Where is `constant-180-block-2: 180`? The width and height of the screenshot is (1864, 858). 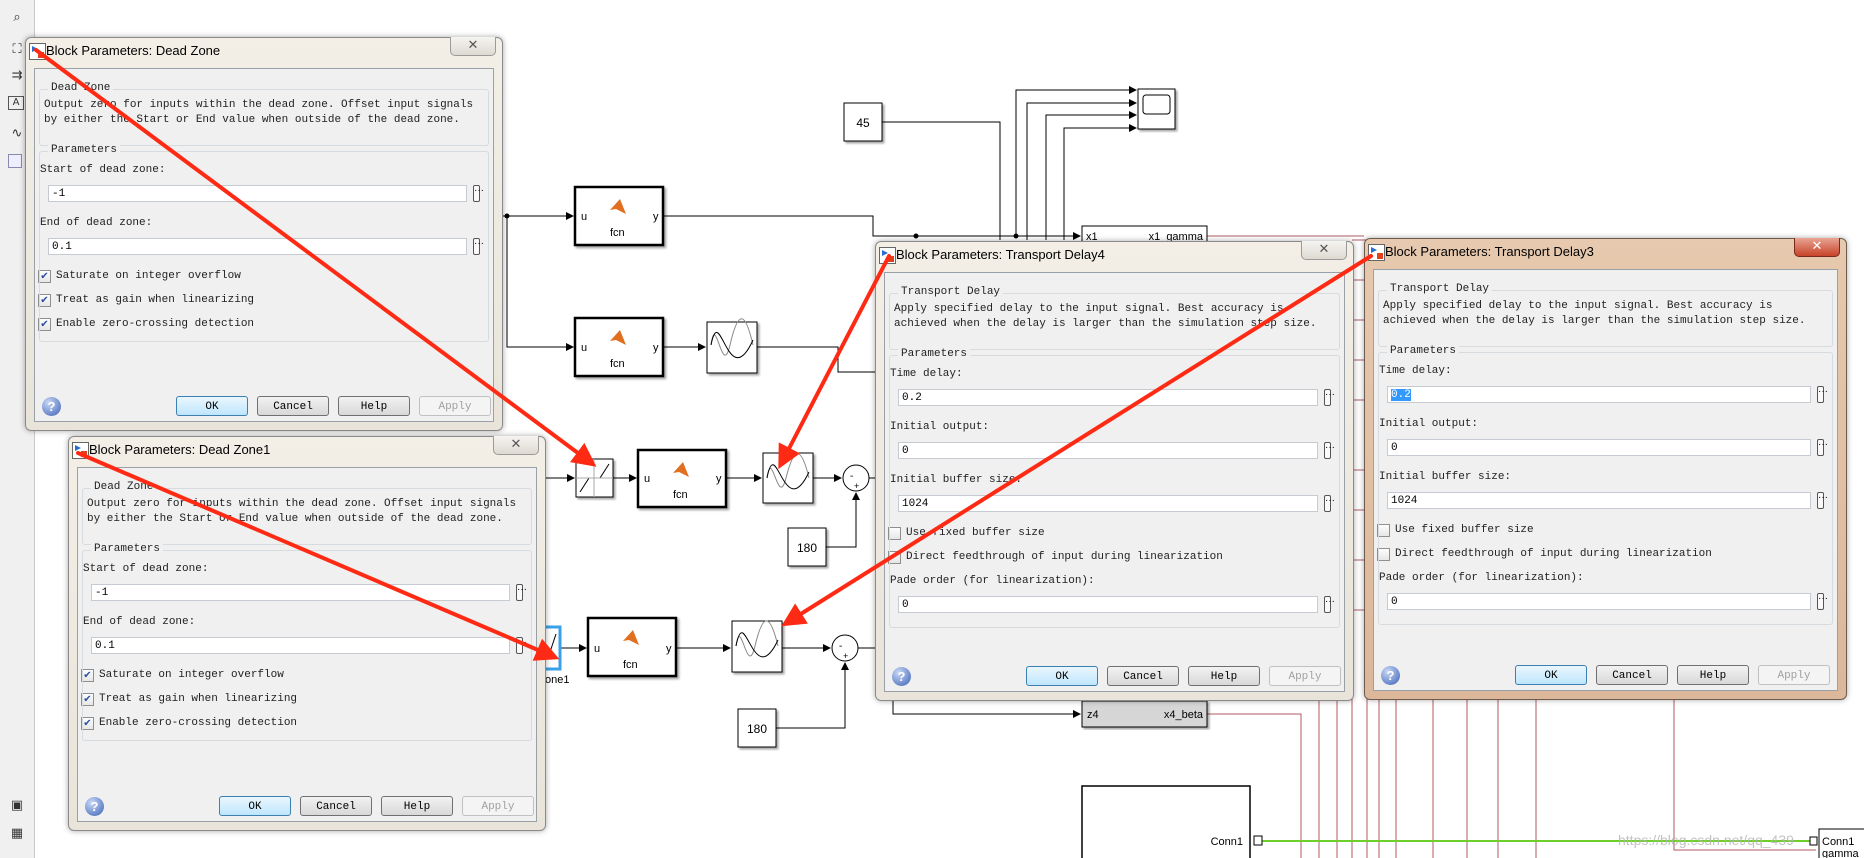
constant-180-block-2: 180 is located at coordinates (757, 728).